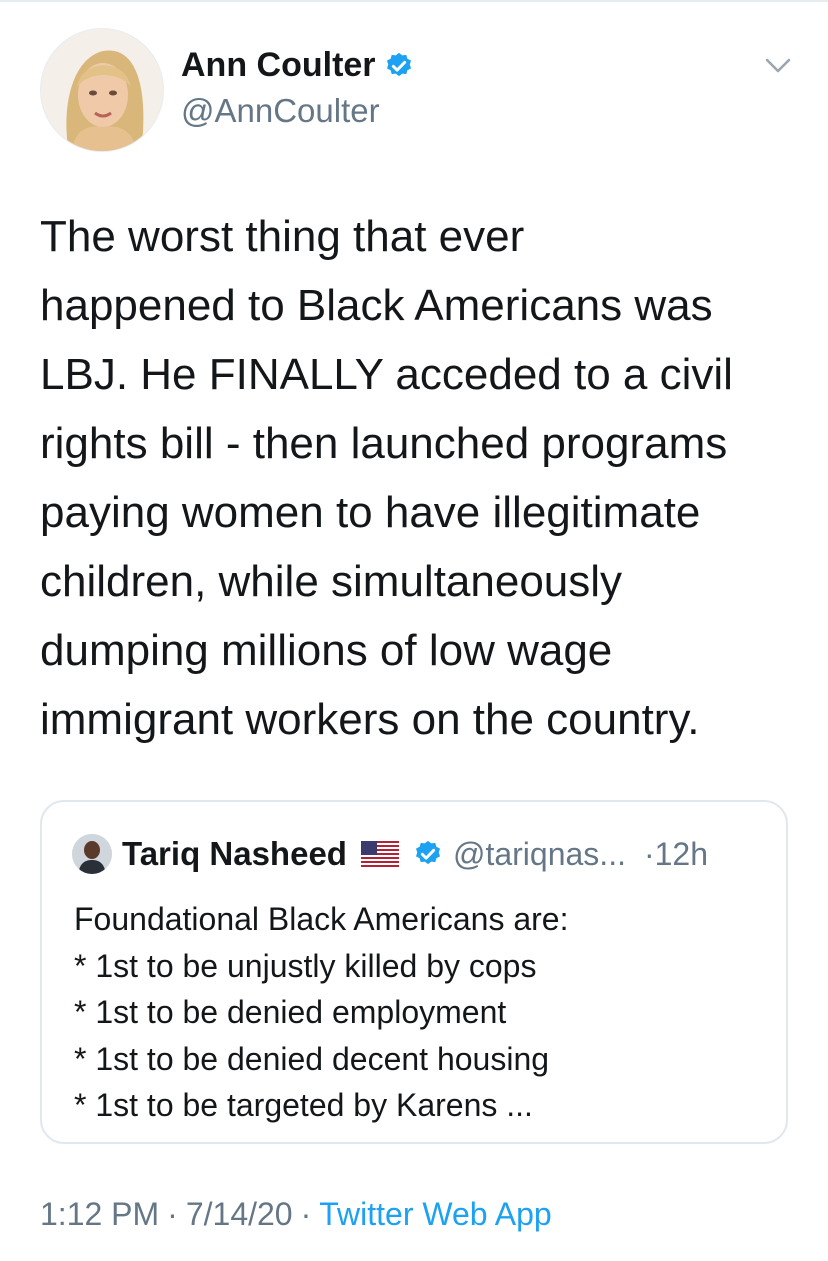  Describe the element at coordinates (379, 854) in the screenshot. I see `us-flag-icon` at that location.